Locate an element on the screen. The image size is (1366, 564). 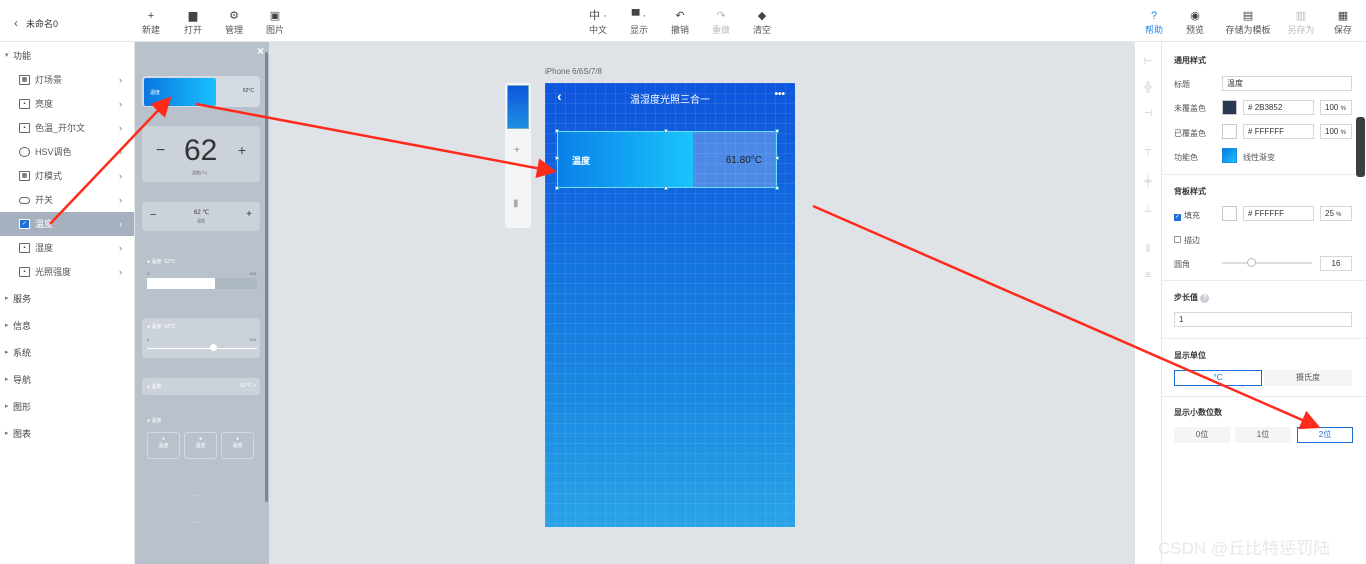
distribute-h-icon: ⫴ is located at coordinates (1148, 249).